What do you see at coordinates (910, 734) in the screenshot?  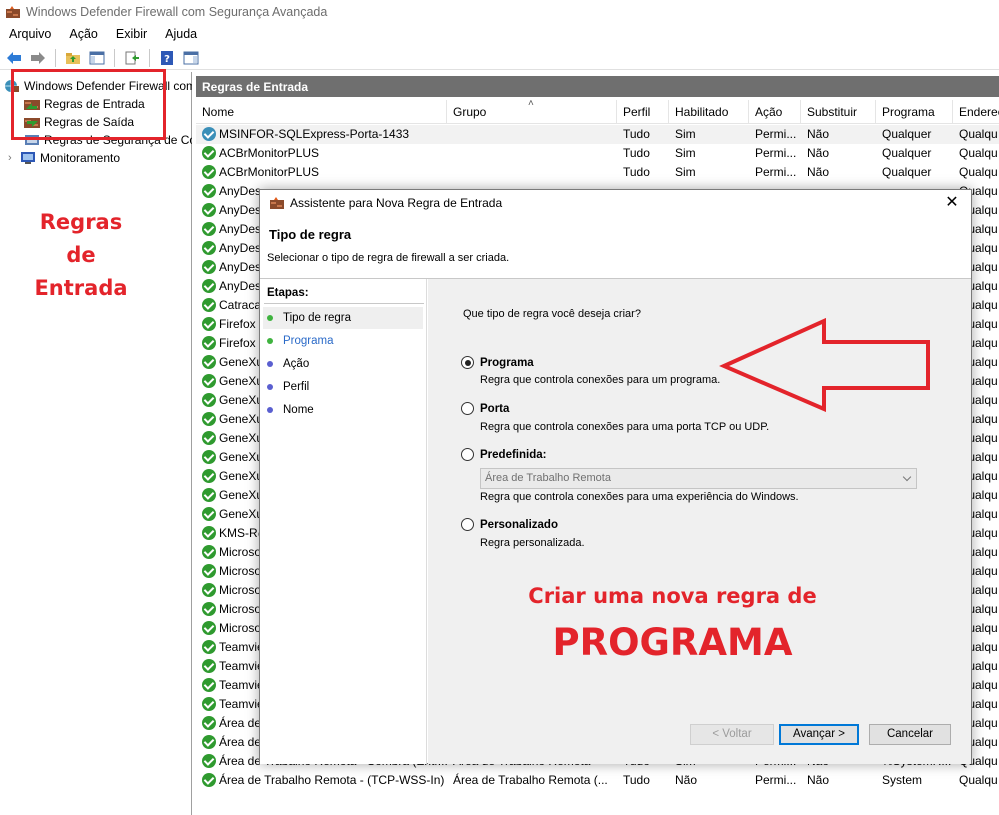 I see `cancel-button: Cancelar` at bounding box center [910, 734].